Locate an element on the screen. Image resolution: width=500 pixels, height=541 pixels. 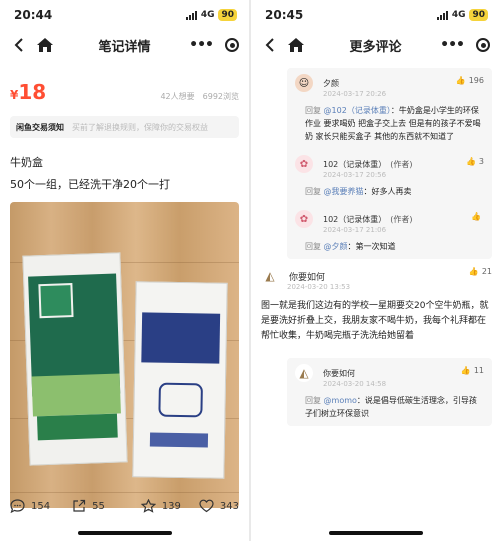
share-count: 55 is located at coordinates (98, 506).